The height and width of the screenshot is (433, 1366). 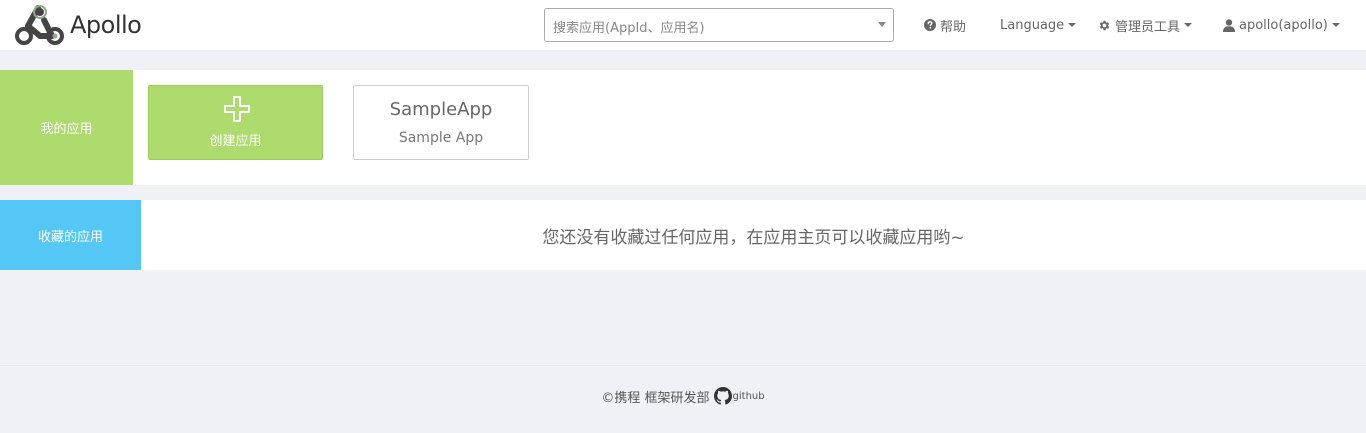 I want to click on footer-copyright: ©携程 框架研发部, so click(x=655, y=398).